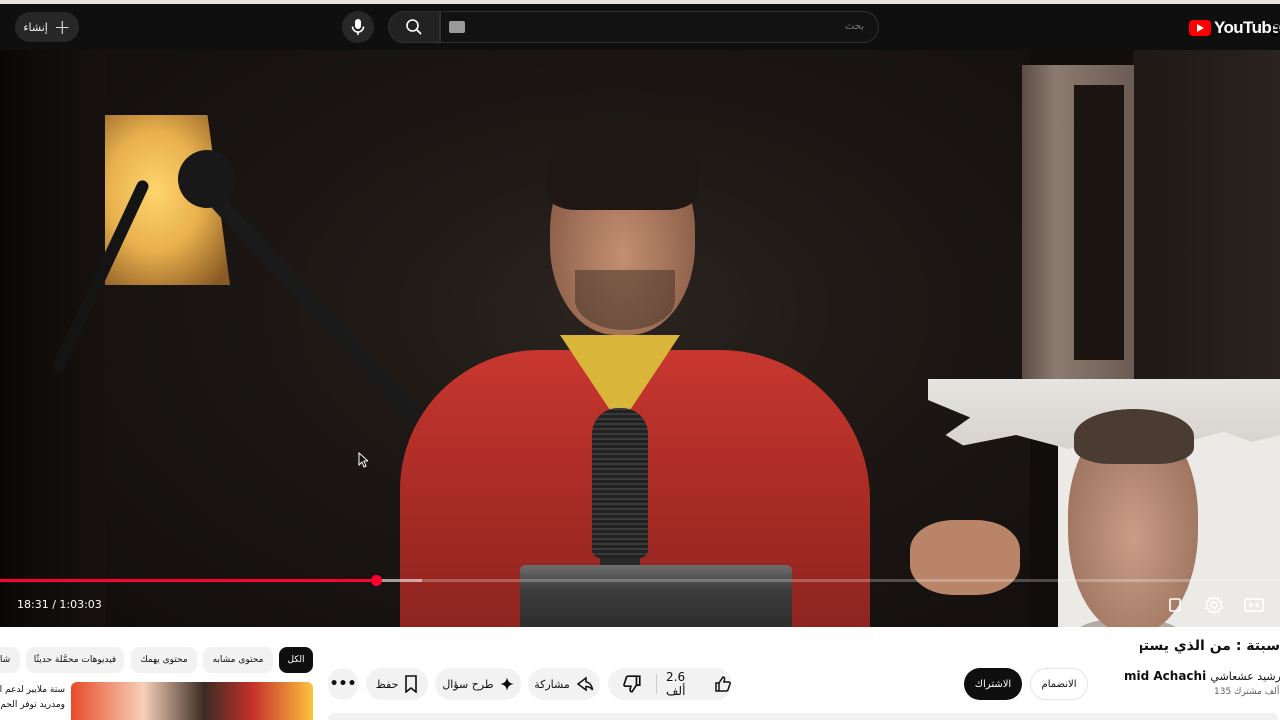 The height and width of the screenshot is (720, 1280). I want to click on youtube-logo: YouTube, so click(1234, 28).